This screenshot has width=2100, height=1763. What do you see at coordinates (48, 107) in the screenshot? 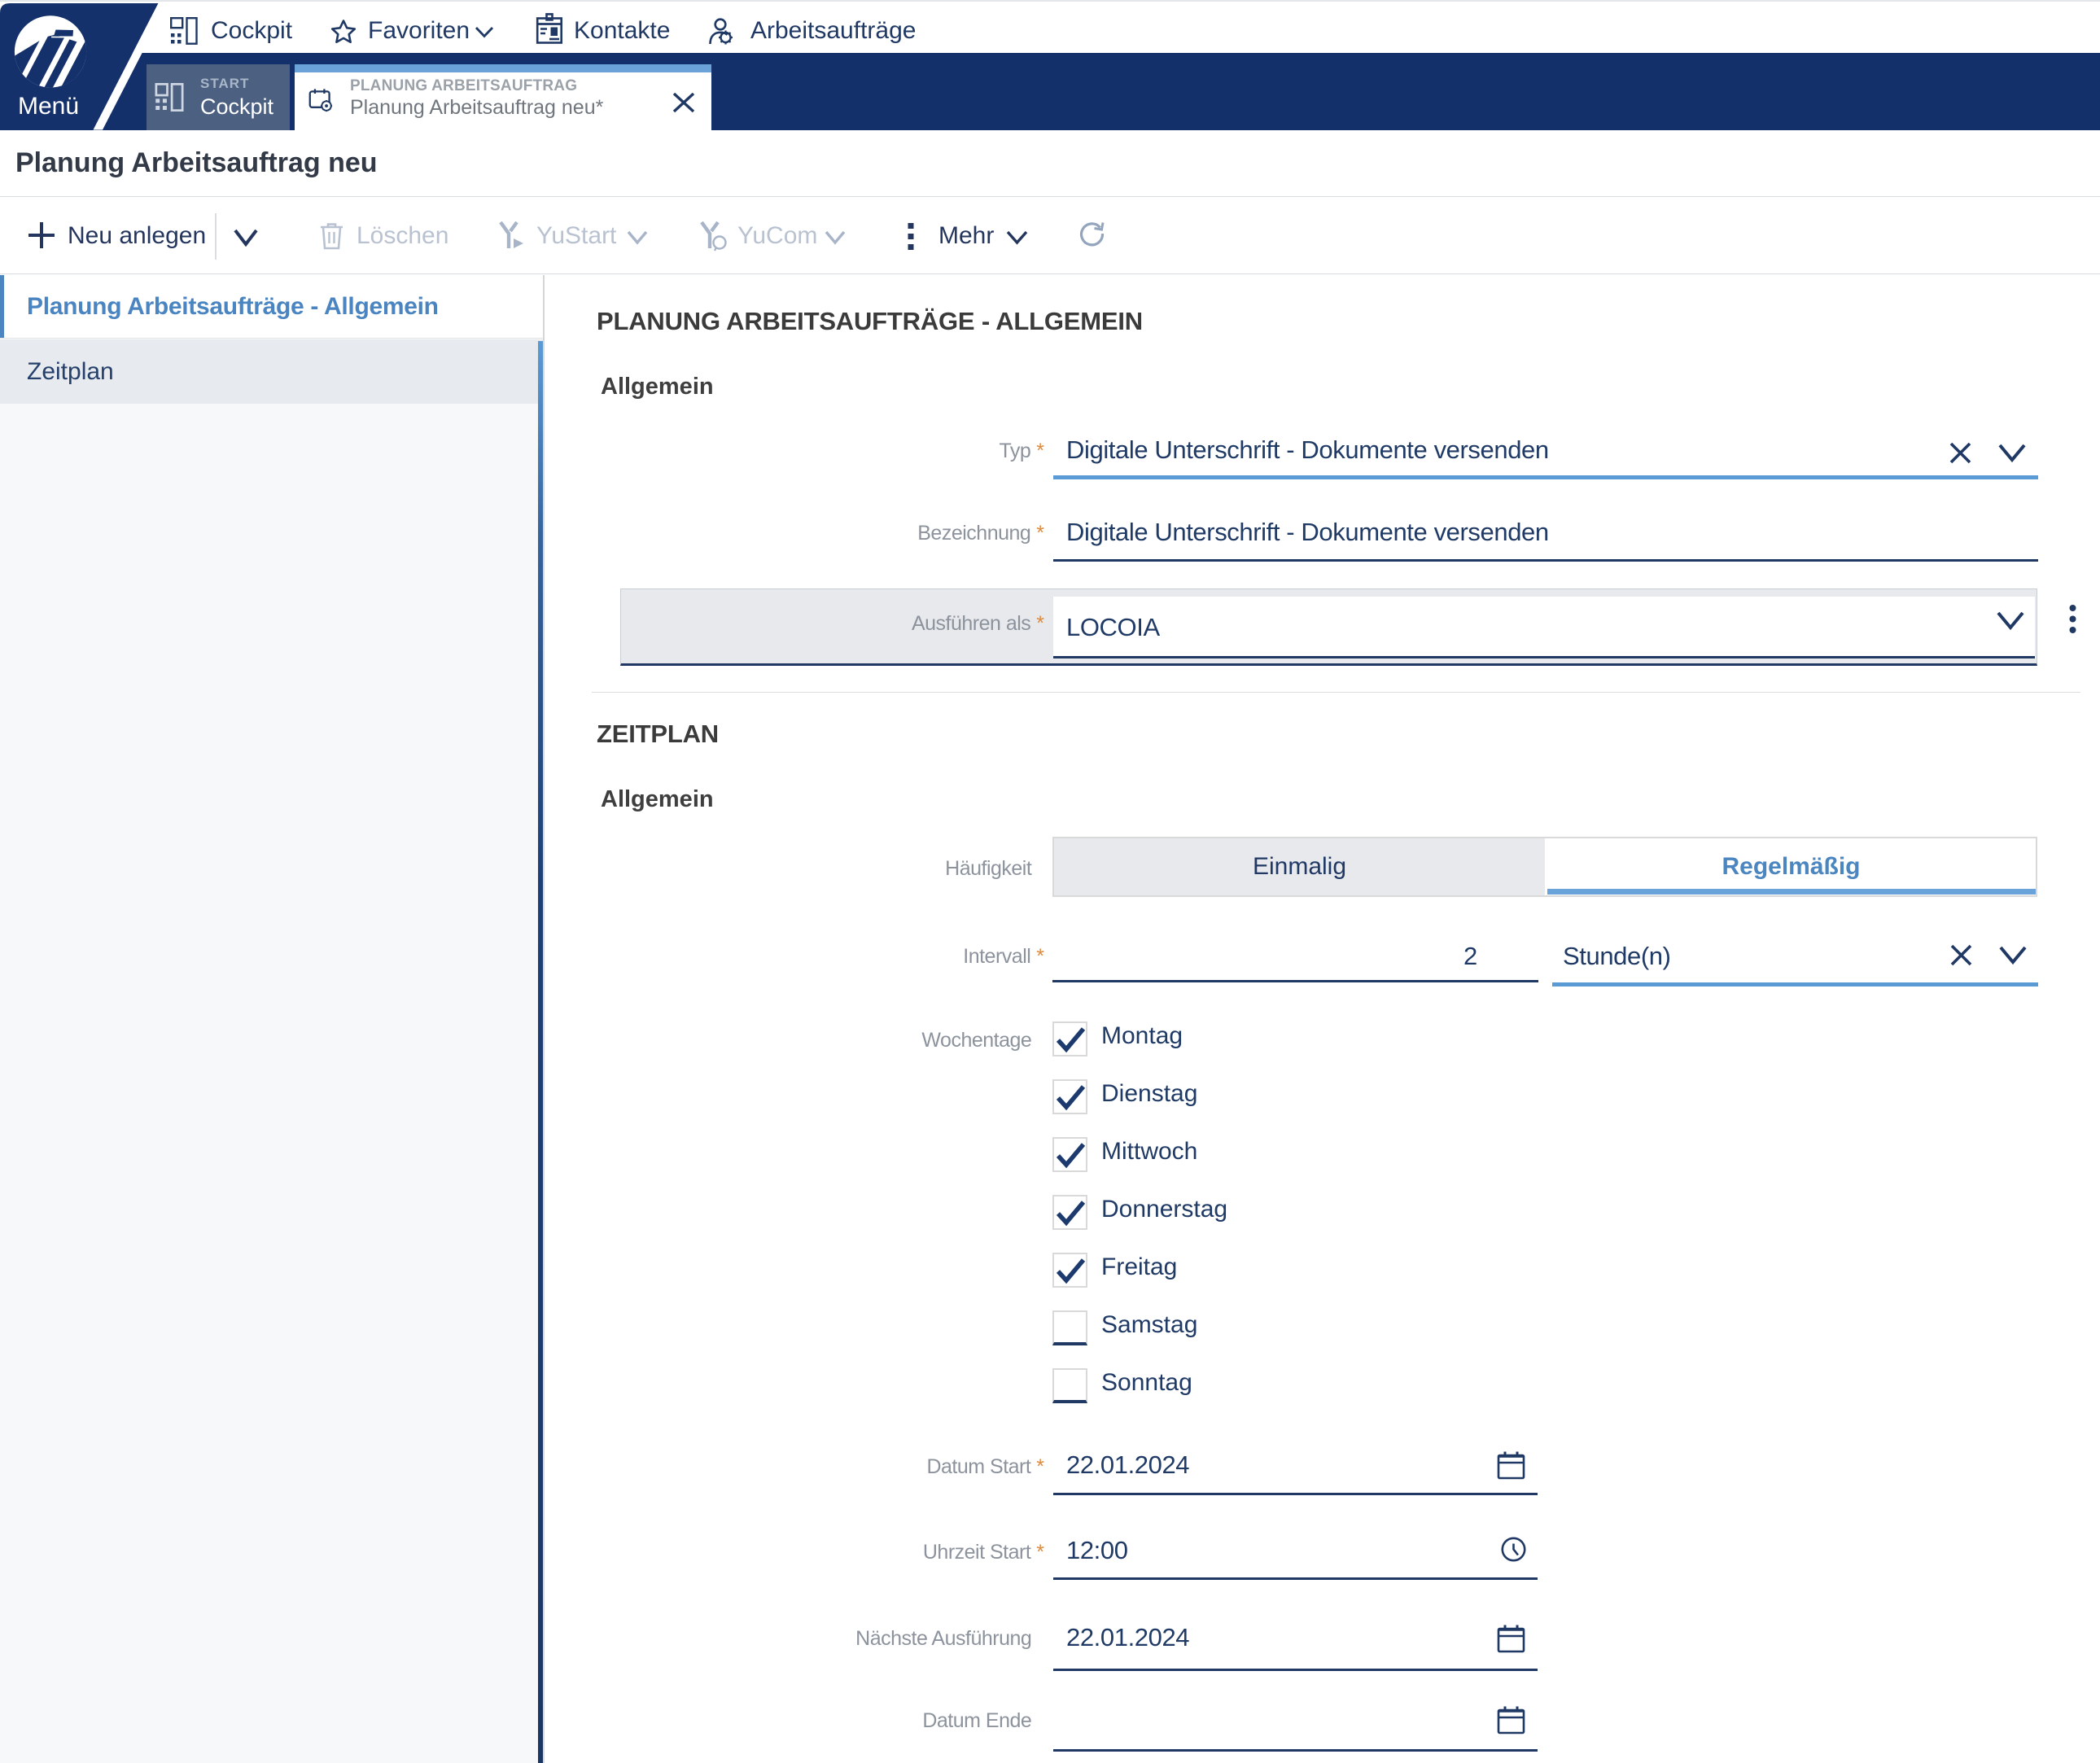
I see `svg-text: Menü` at bounding box center [48, 107].